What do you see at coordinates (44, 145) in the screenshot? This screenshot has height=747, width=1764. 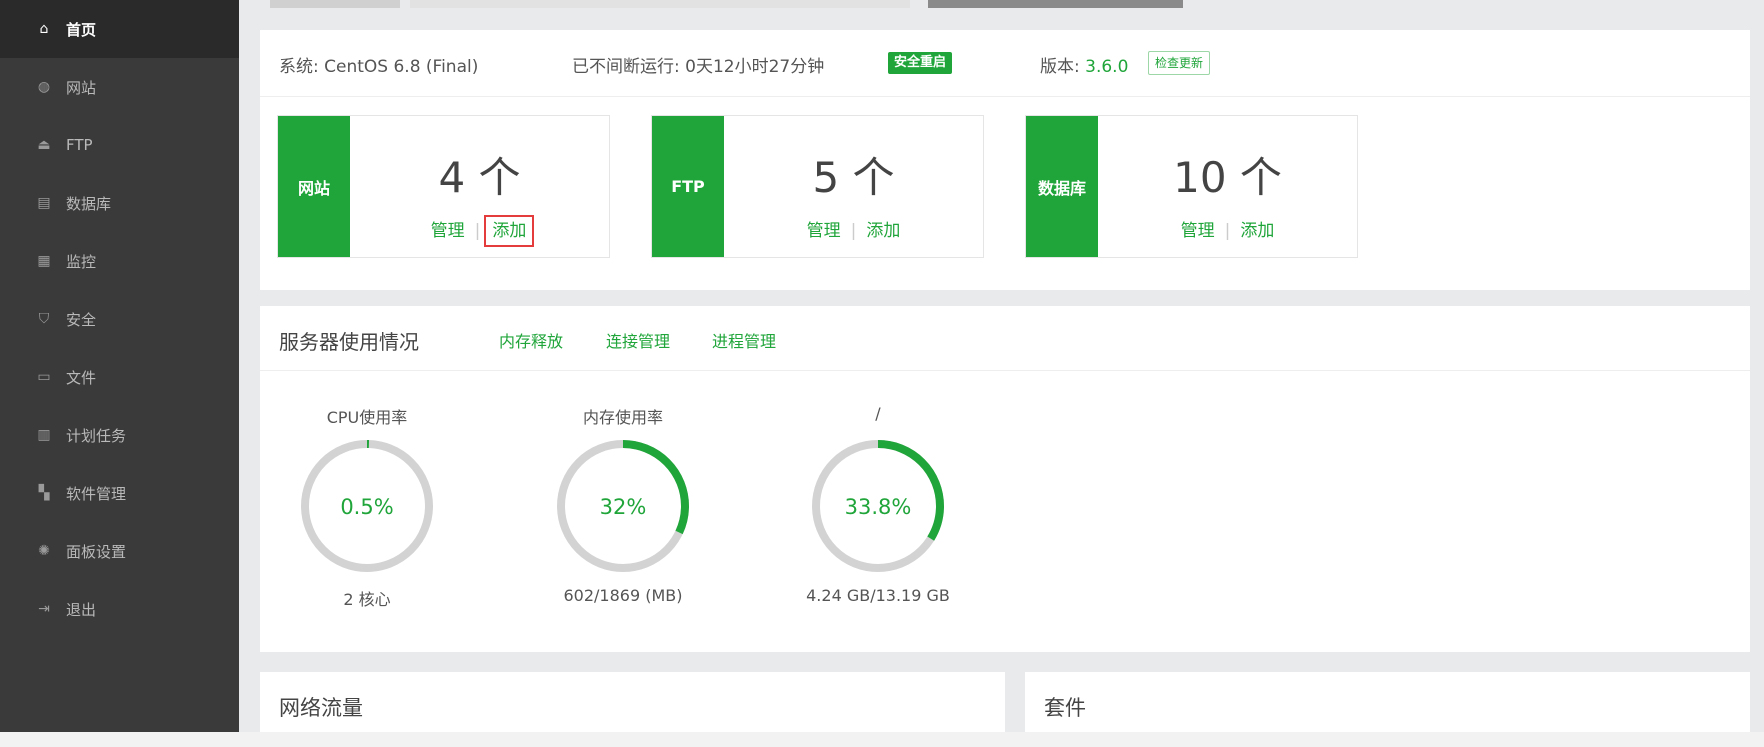 I see `ftp-icon: ⏏` at bounding box center [44, 145].